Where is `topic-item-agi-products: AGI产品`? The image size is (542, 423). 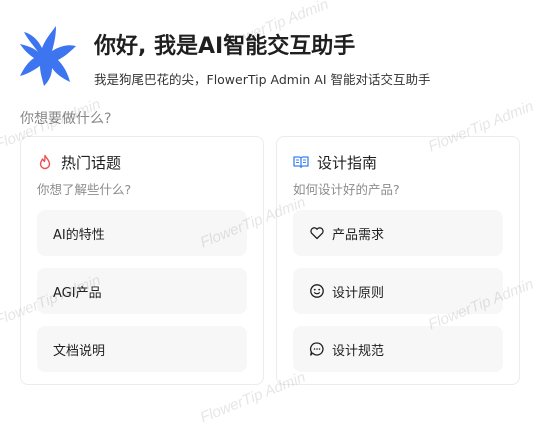 topic-item-agi-products: AGI产品 is located at coordinates (142, 291).